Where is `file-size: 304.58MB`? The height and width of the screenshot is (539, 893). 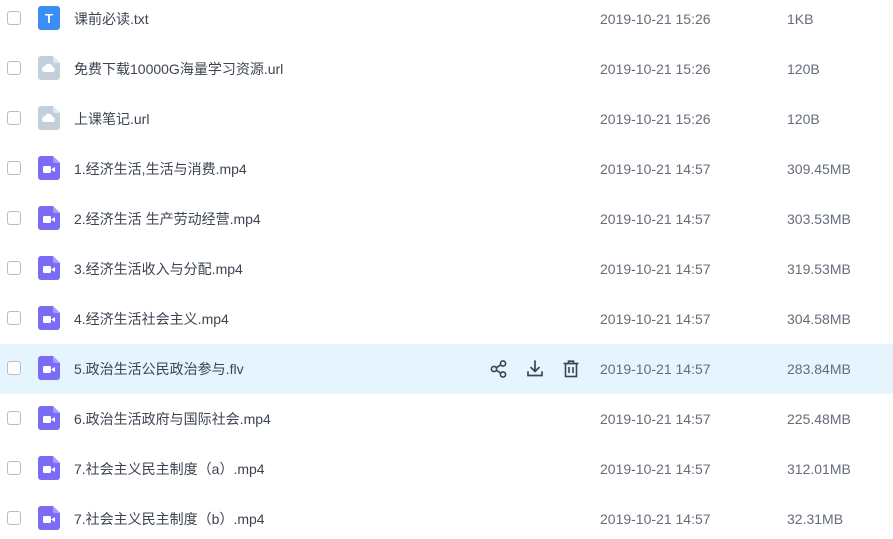
file-size: 304.58MB is located at coordinates (819, 319).